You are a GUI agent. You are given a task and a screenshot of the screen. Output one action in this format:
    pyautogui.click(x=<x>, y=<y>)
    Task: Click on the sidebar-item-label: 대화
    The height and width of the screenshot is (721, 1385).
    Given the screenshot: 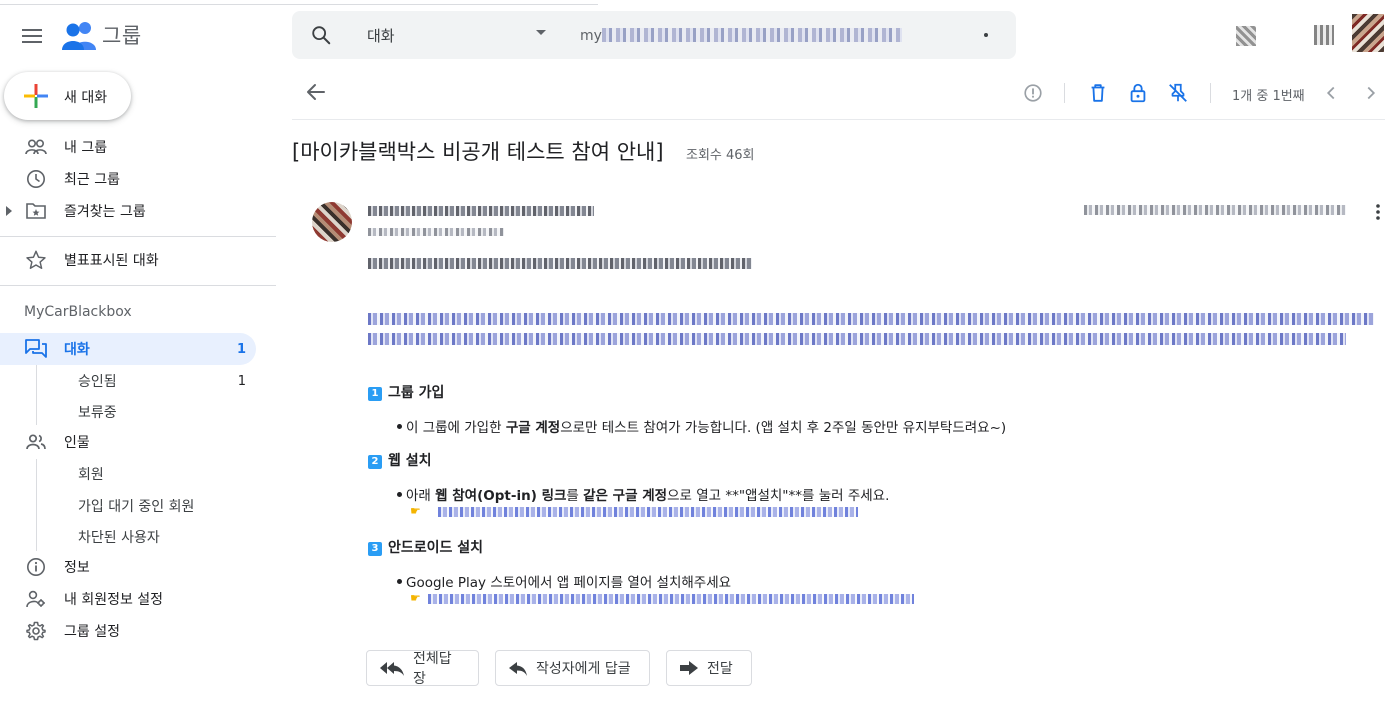 What is the action you would take?
    pyautogui.click(x=77, y=350)
    